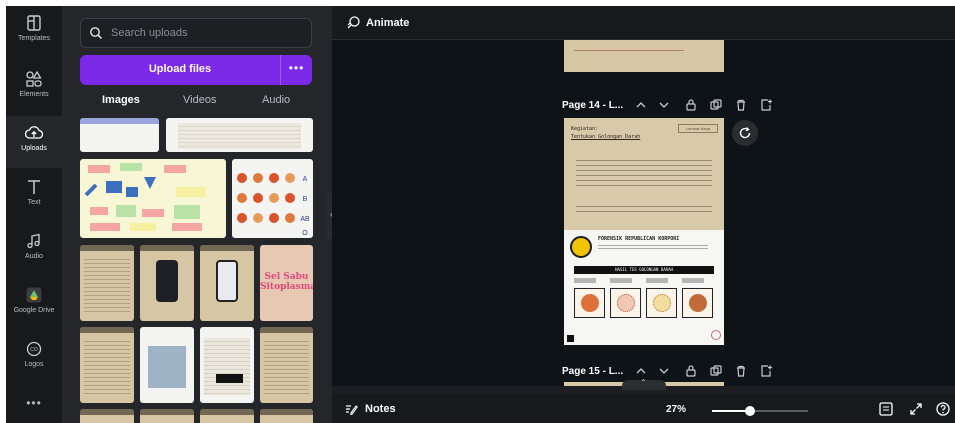 The image size is (955, 423). I want to click on horizontal-scrollbar: ⌃, so click(643, 386).